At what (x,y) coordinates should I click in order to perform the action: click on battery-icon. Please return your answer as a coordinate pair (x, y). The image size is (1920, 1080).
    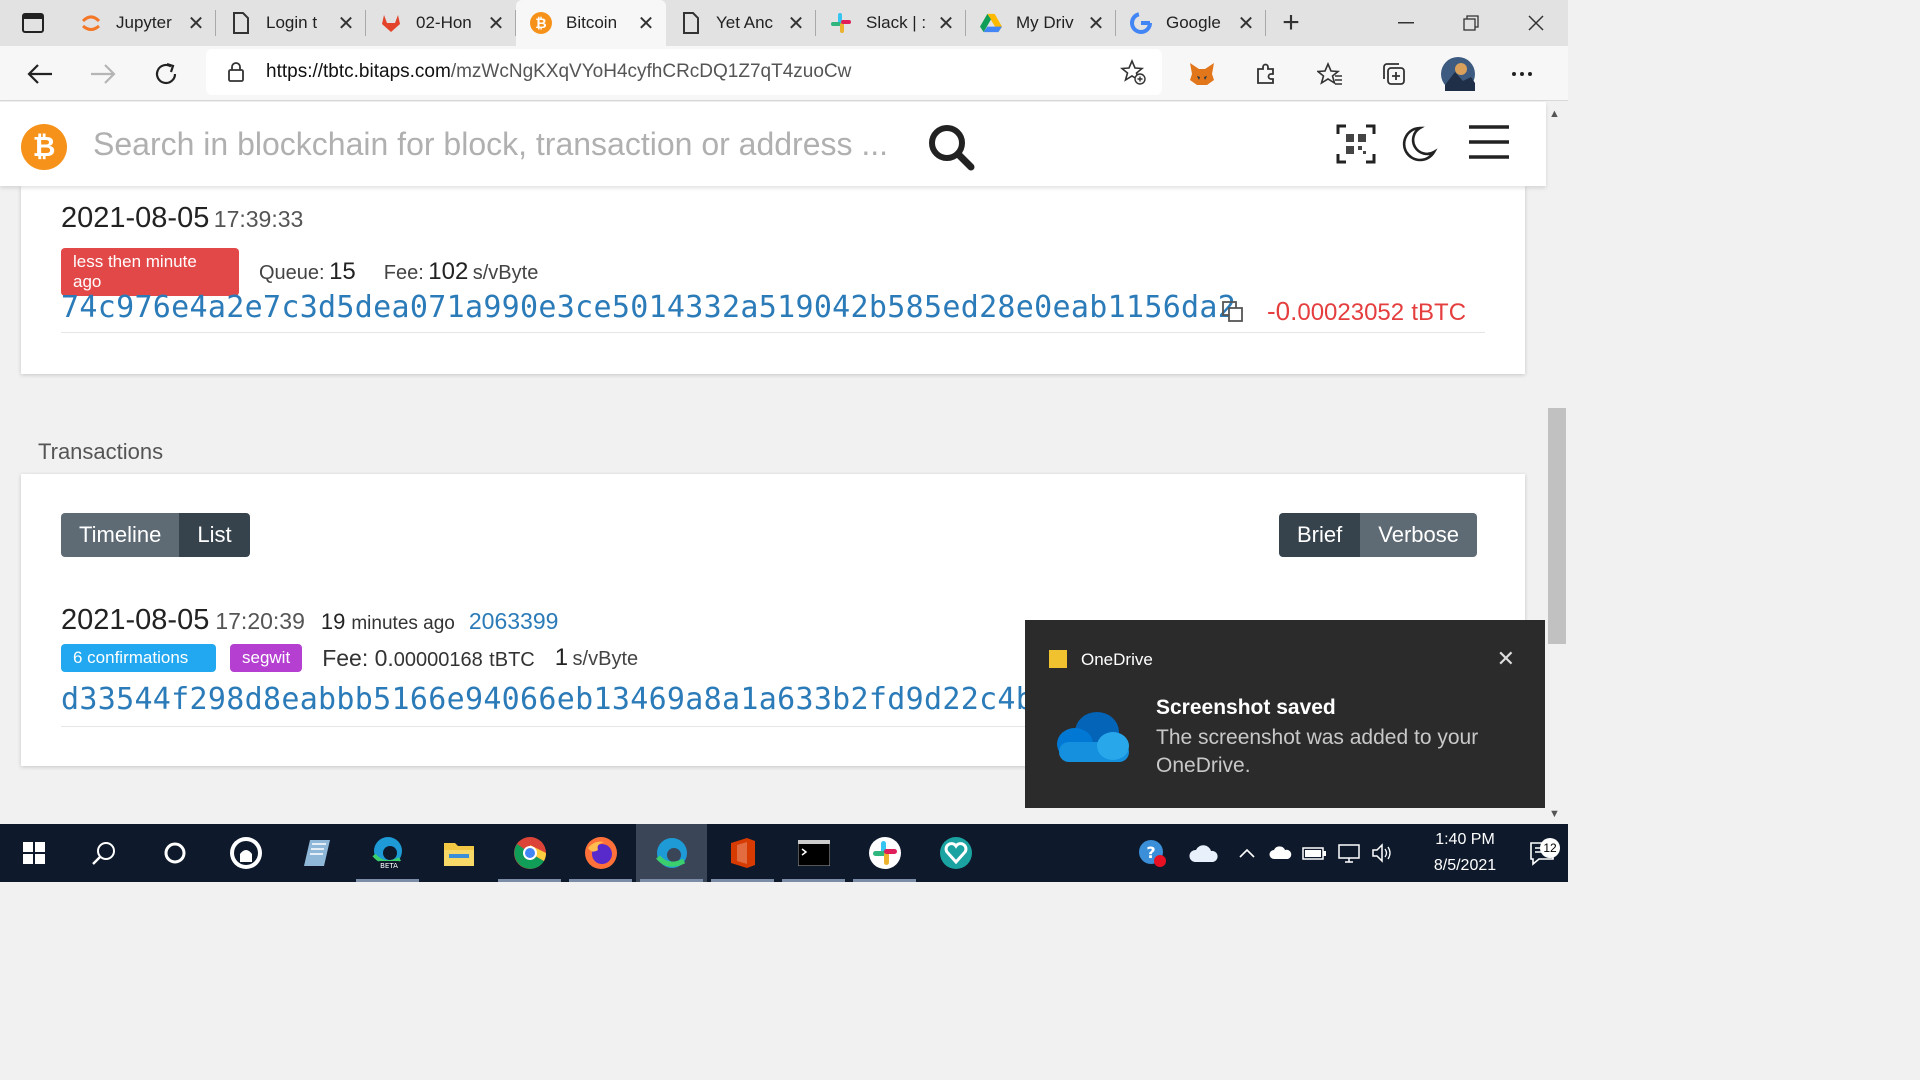
    Looking at the image, I should click on (1314, 853).